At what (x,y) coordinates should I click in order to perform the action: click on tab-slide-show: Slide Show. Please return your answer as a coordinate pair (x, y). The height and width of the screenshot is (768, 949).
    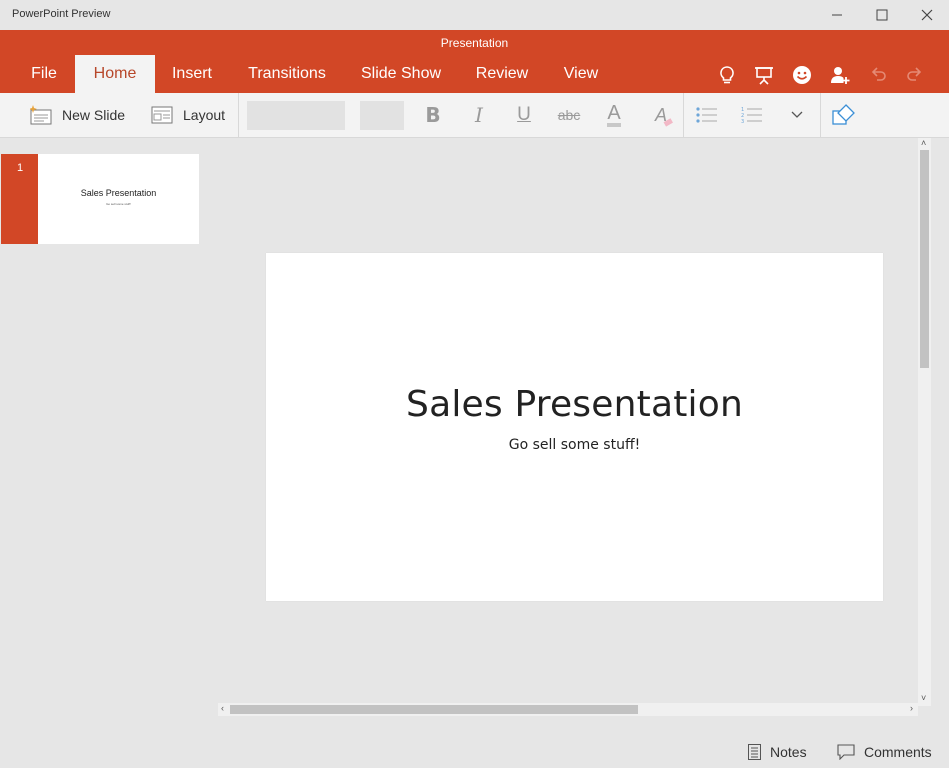
    Looking at the image, I should click on (401, 74).